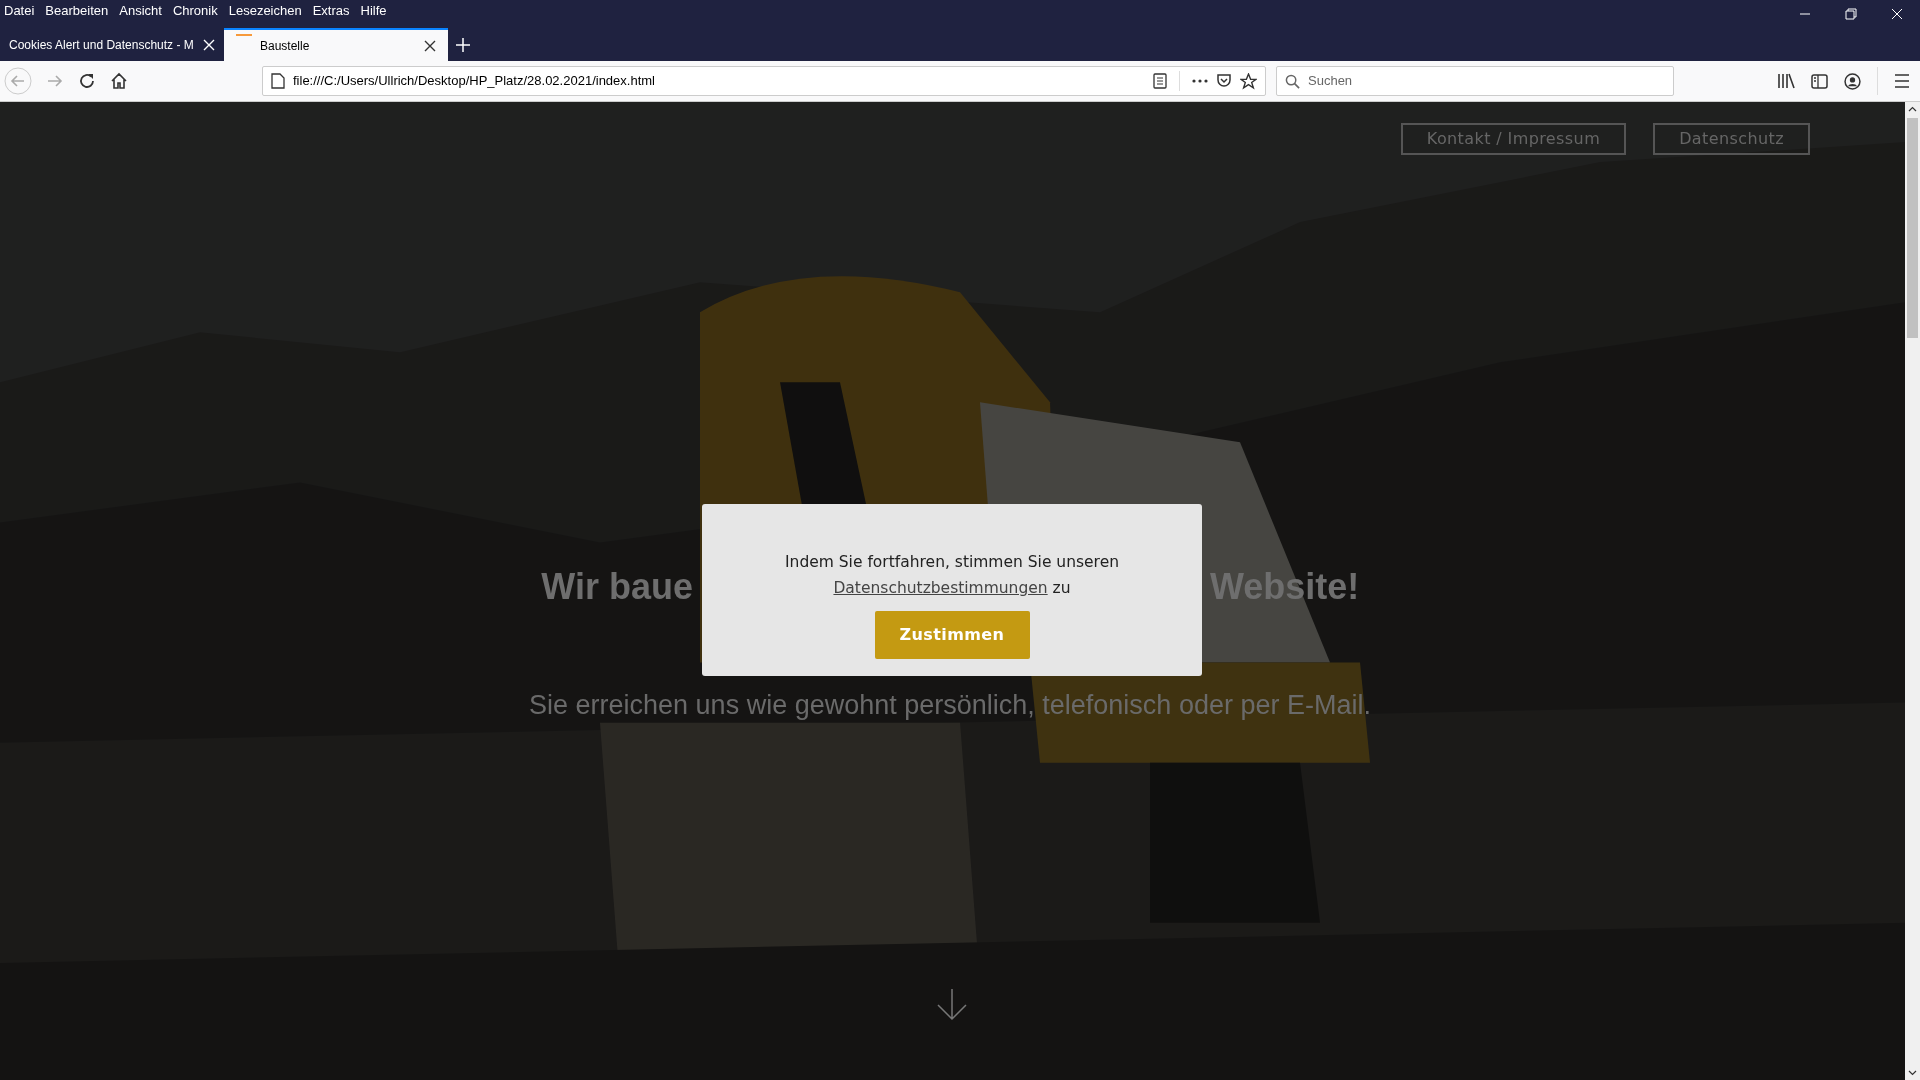  Describe the element at coordinates (617, 587) in the screenshot. I see `heading-text: Wir baue` at that location.